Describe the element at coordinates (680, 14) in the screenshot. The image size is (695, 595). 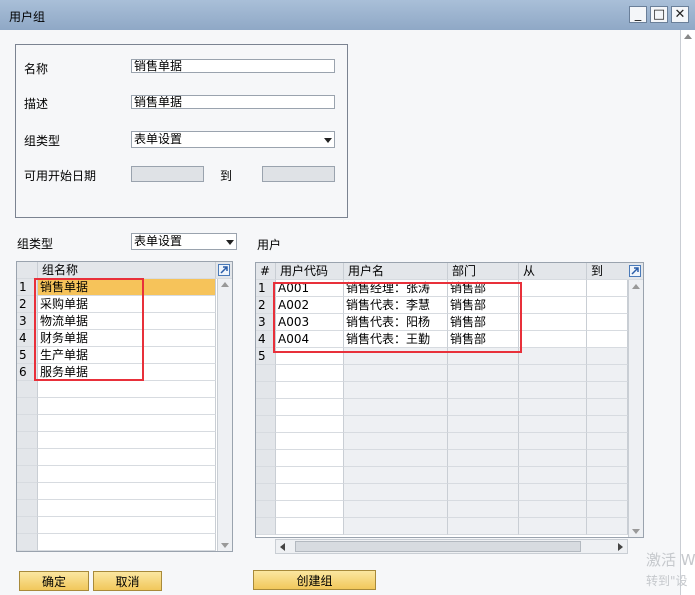
I see `close-button: ✕` at that location.